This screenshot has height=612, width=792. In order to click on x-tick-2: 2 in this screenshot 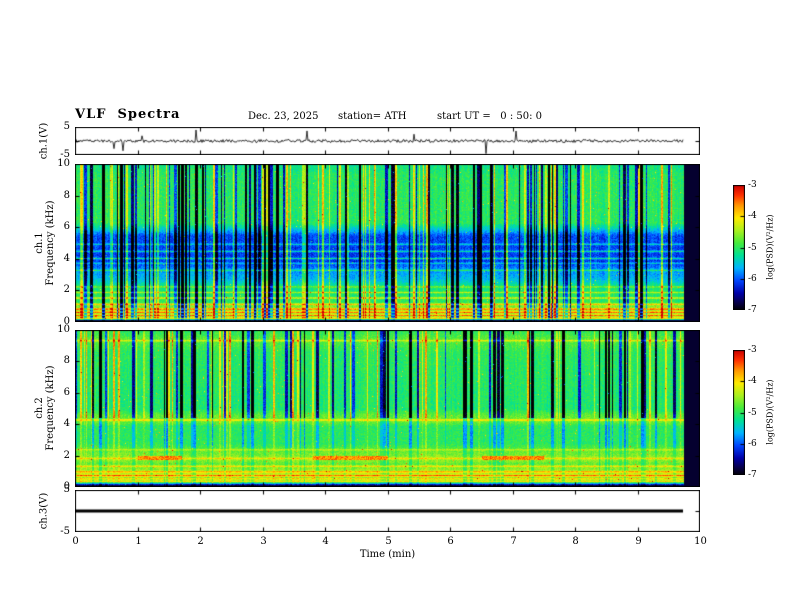, I will do `click(200, 541)`.